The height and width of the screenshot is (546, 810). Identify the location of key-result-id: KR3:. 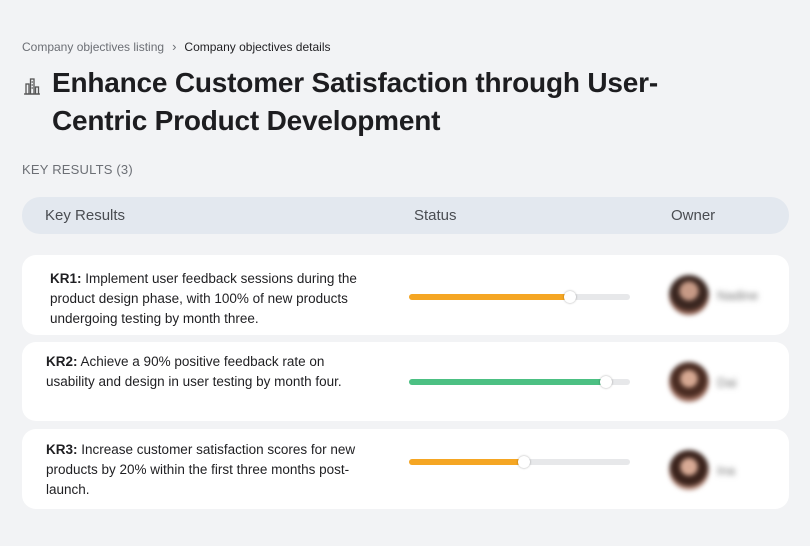
(62, 449).